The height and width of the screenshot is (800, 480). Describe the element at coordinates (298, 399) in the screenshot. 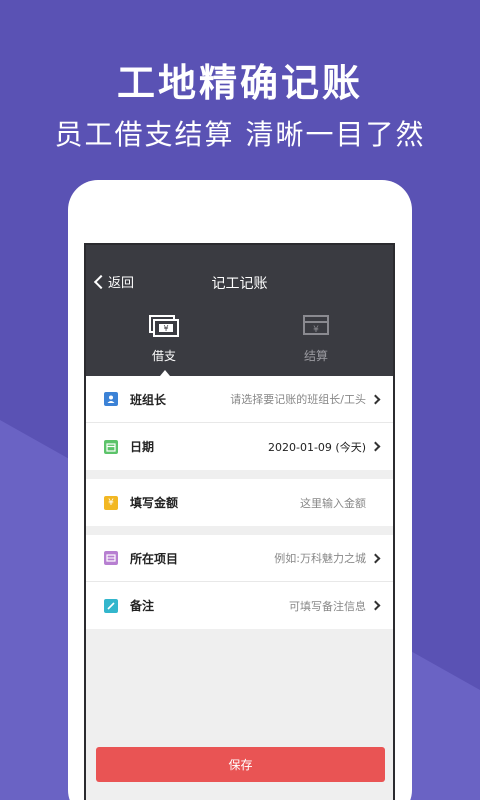

I see `team-leader-value: 请选择要记账的班组长/工头` at that location.